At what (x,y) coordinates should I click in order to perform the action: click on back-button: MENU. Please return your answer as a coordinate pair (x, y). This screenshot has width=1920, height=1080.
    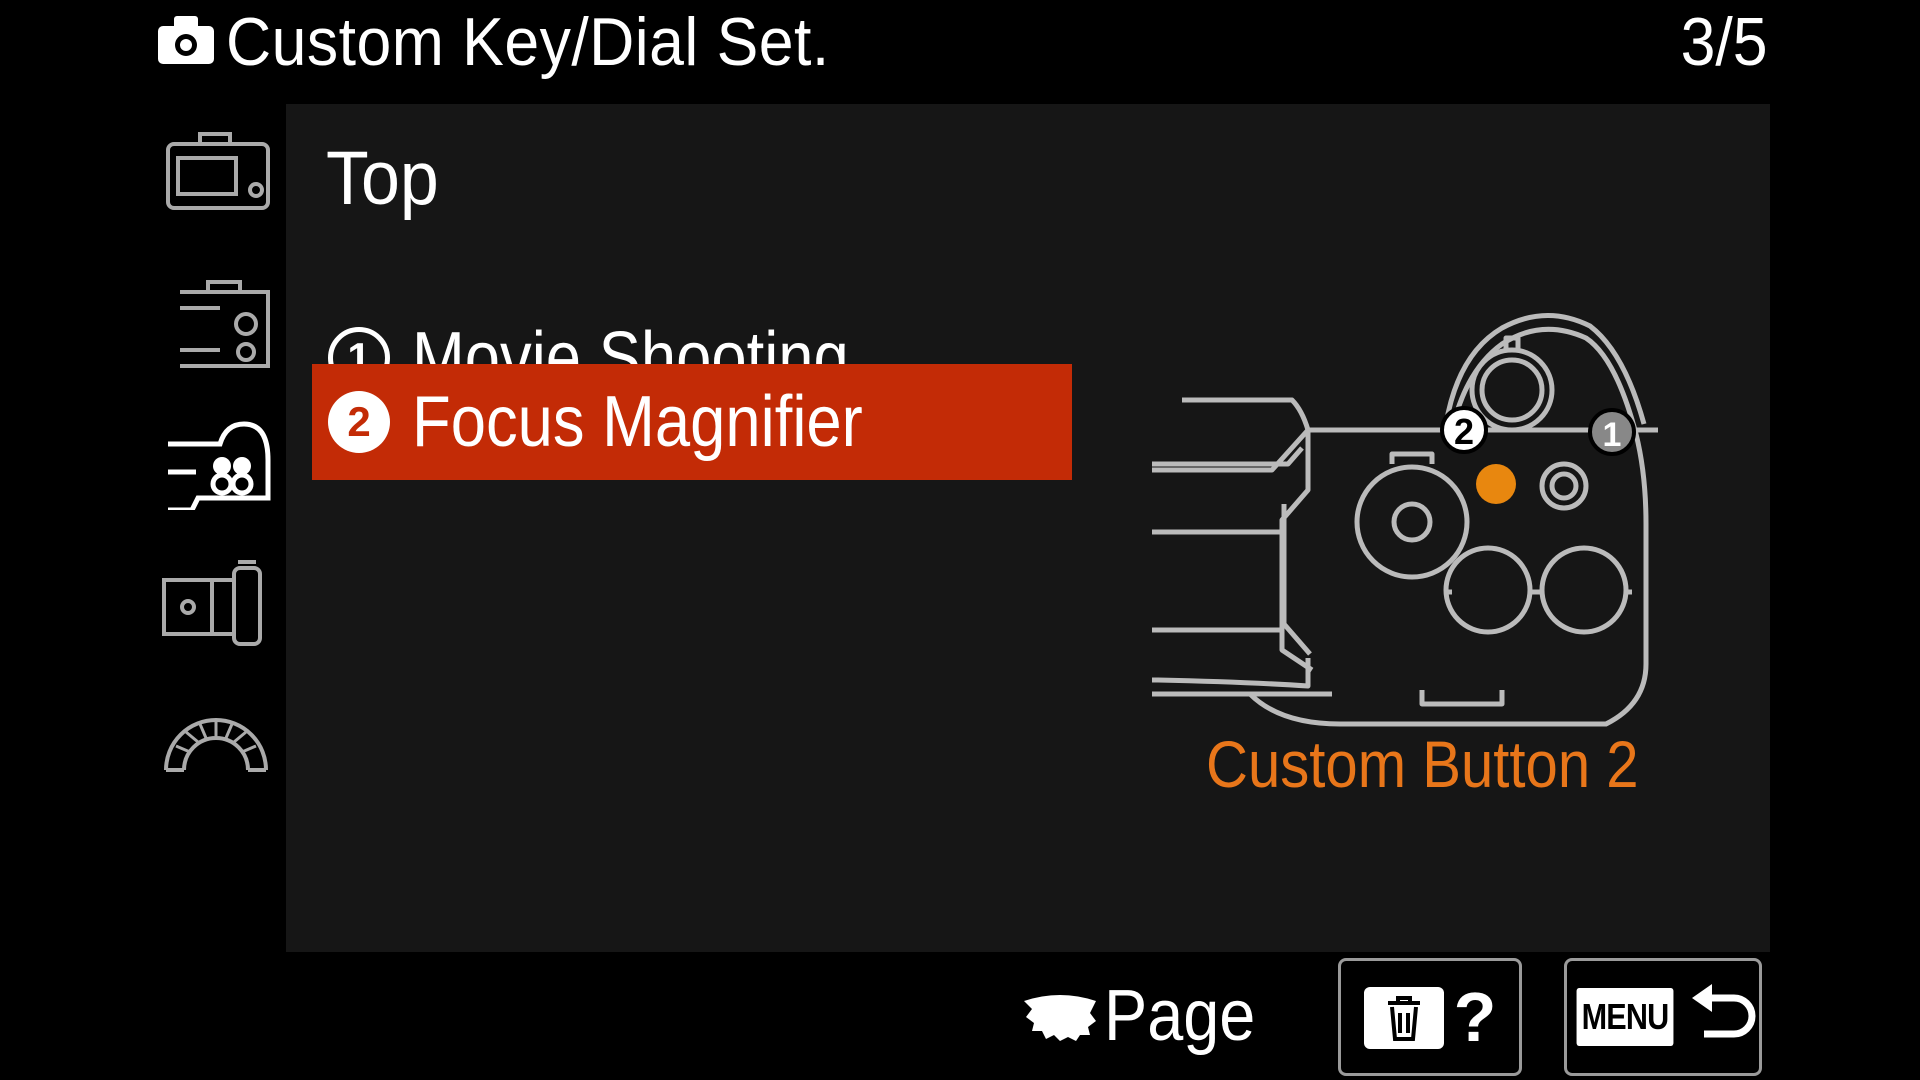
    Looking at the image, I should click on (1663, 1017).